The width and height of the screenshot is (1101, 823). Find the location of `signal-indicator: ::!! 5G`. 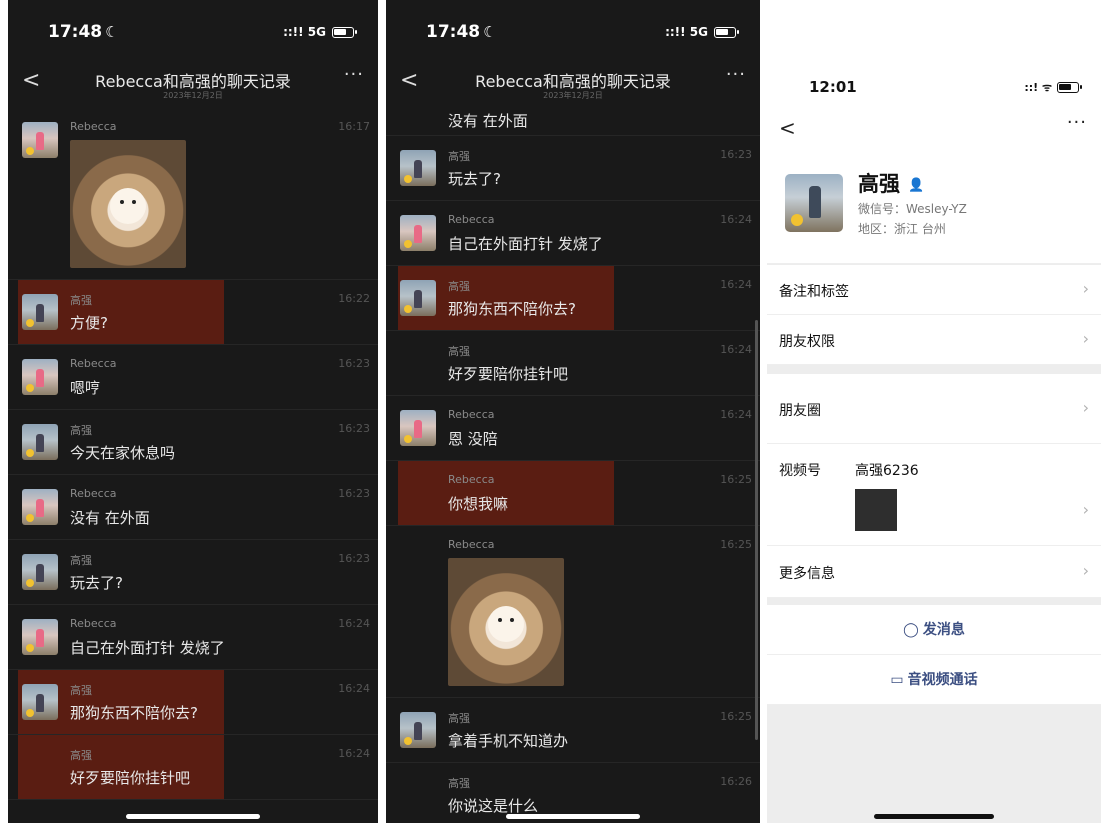

signal-indicator: ::!! 5G is located at coordinates (686, 32).